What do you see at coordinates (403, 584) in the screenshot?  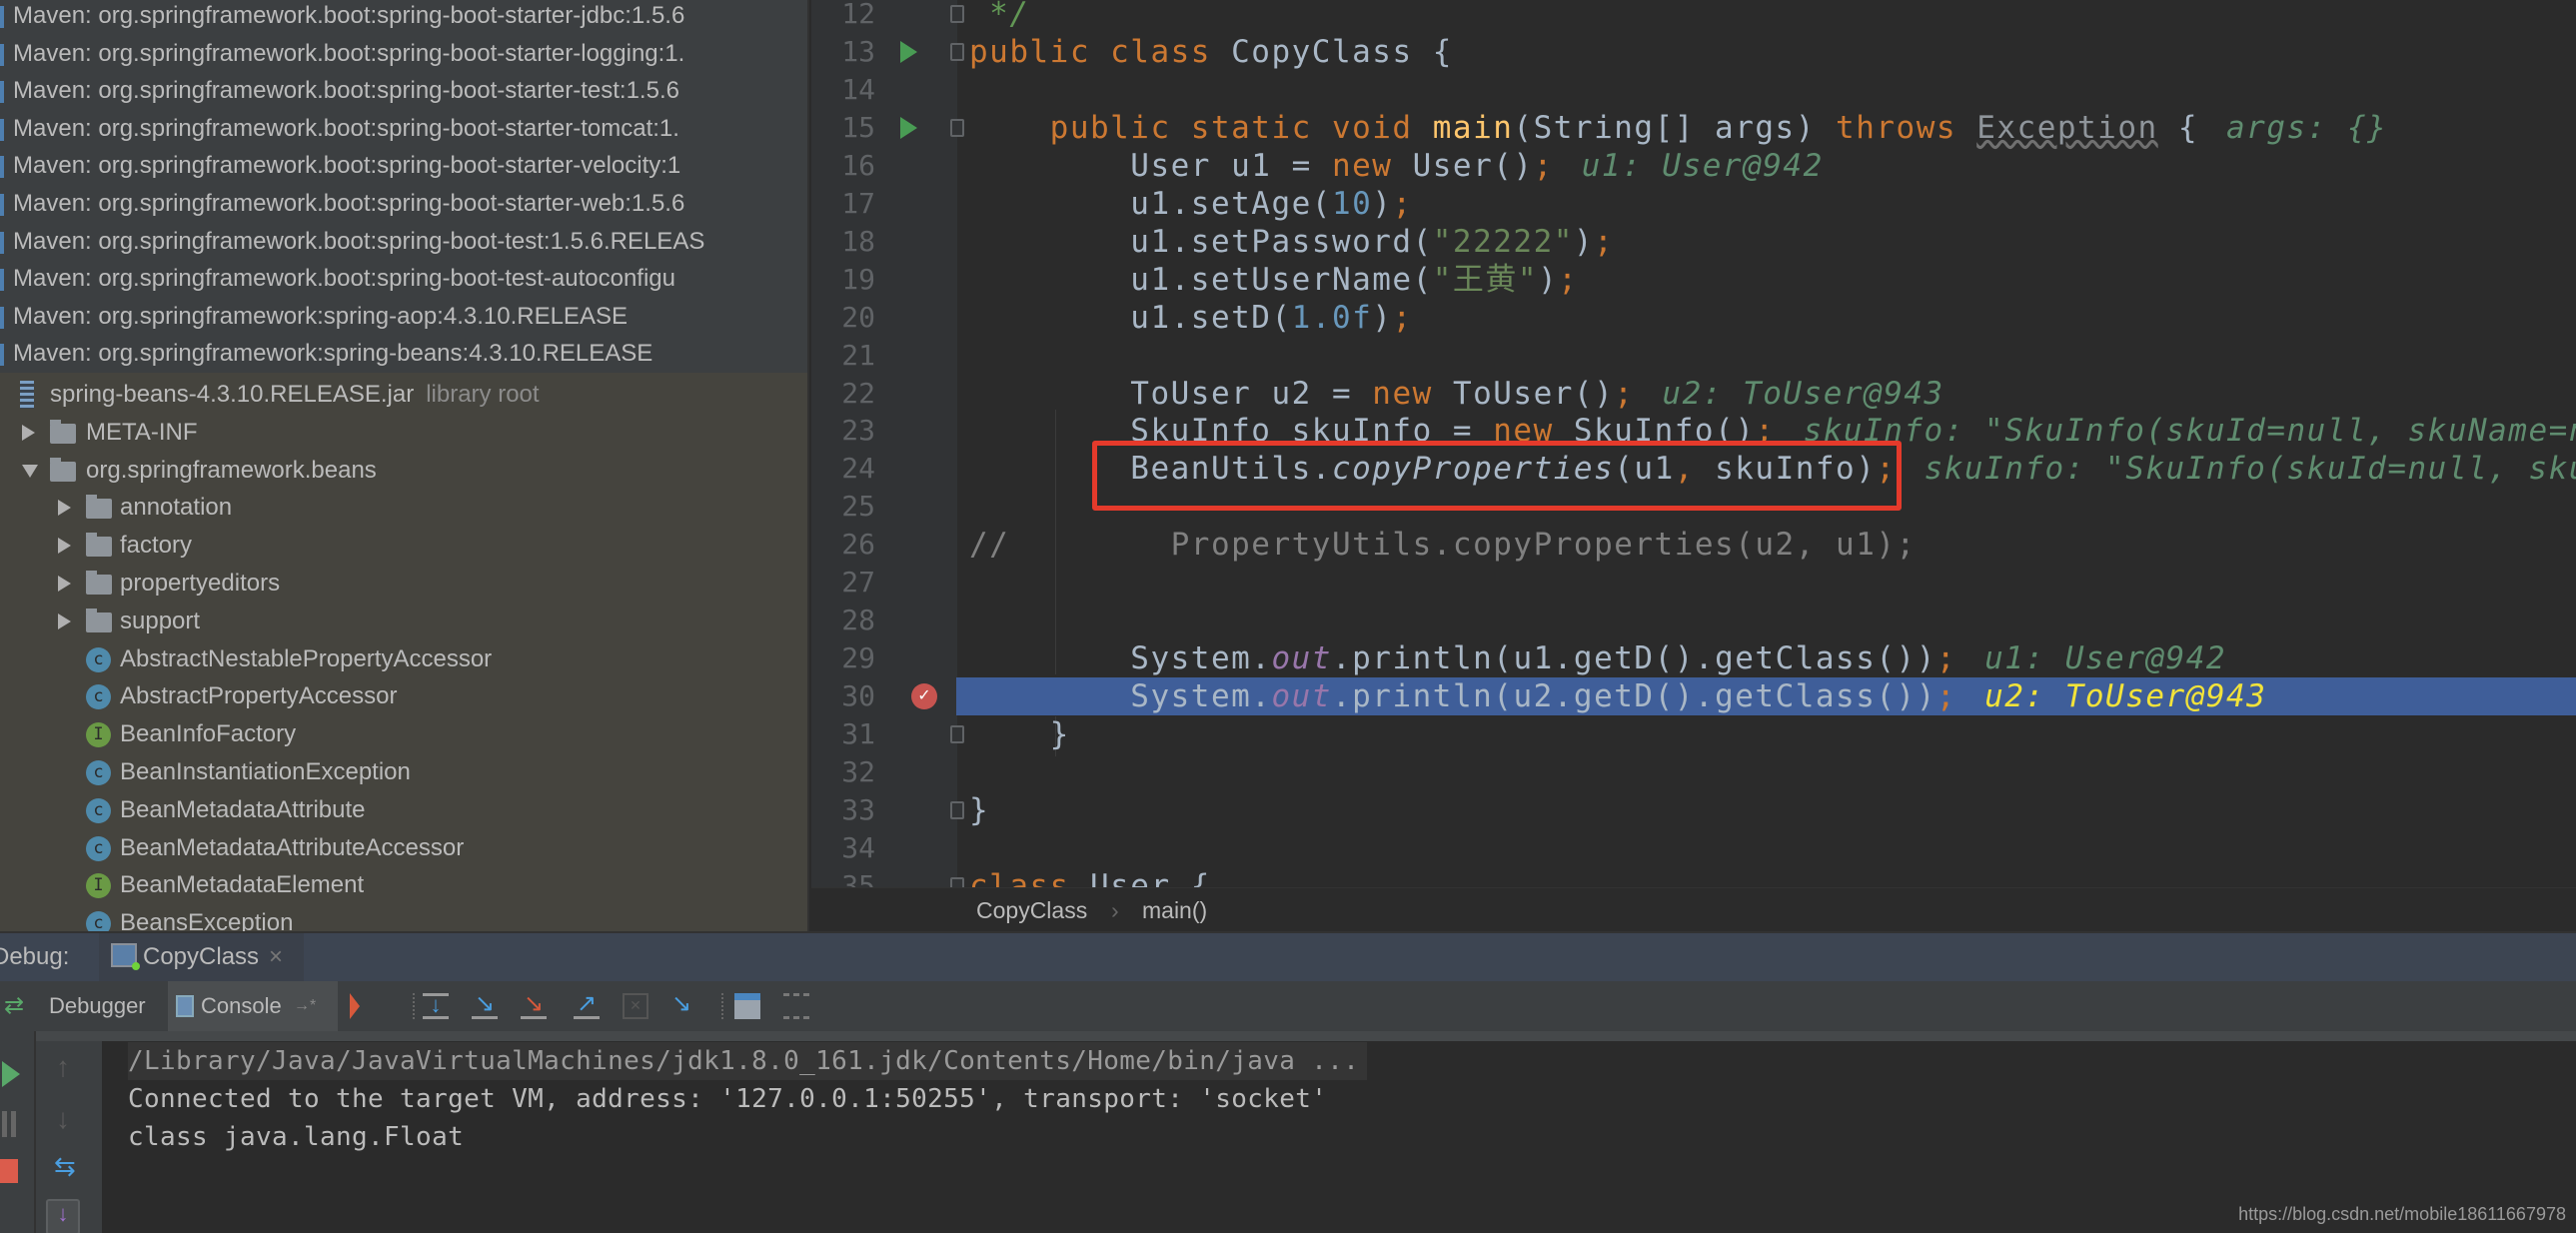 I see `tree-item: propertyeditors` at bounding box center [403, 584].